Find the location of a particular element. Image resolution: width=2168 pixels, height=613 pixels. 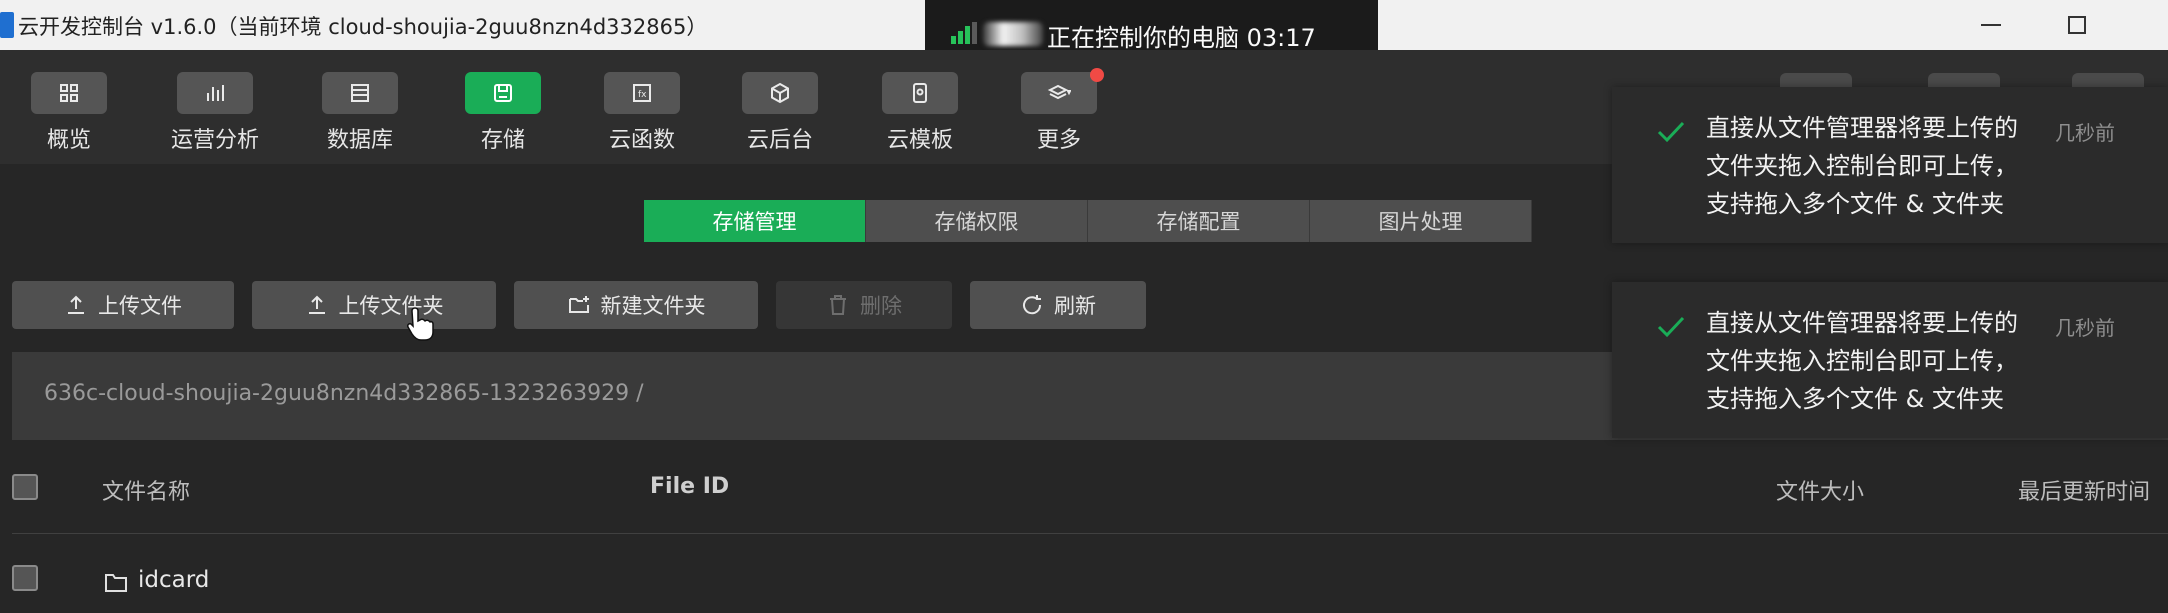

toolbar-item-analytics: 运营分析 is located at coordinates (215, 113).